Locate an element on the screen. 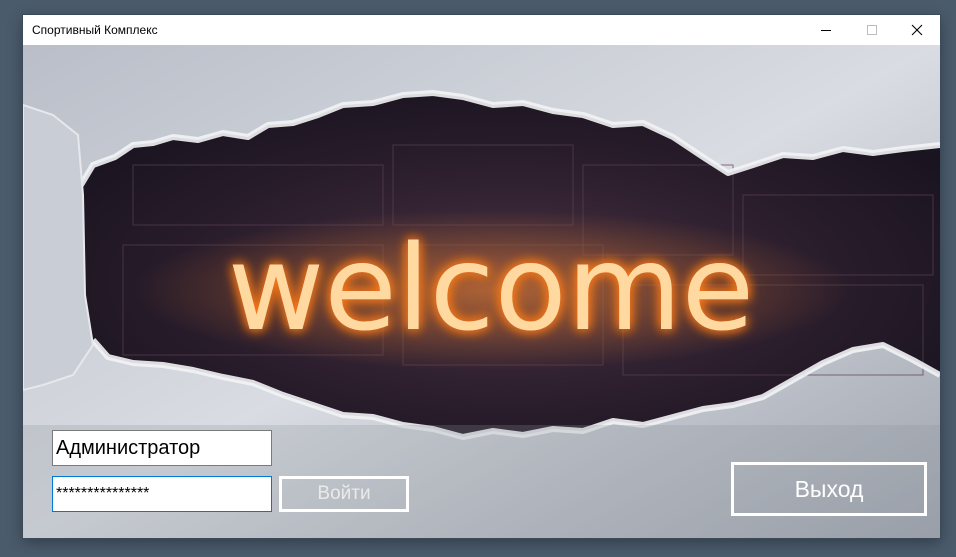 The height and width of the screenshot is (557, 956). maximize-button is located at coordinates (872, 30).